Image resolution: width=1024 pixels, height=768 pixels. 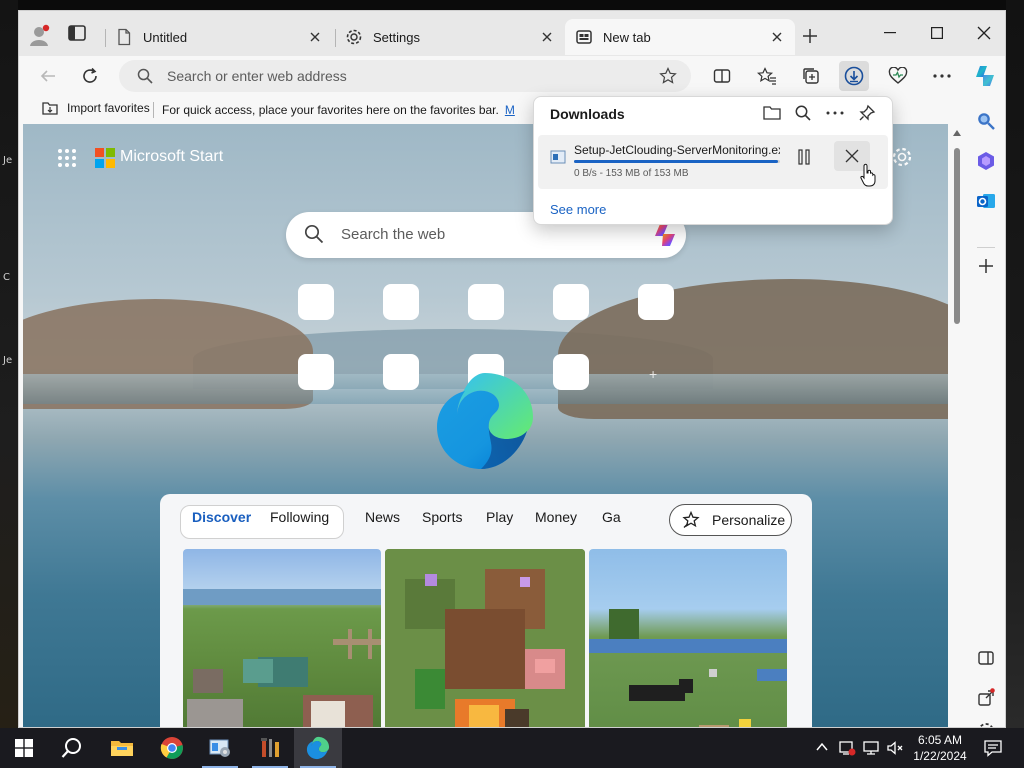 I want to click on feed-tab-play: Play, so click(x=499, y=517).